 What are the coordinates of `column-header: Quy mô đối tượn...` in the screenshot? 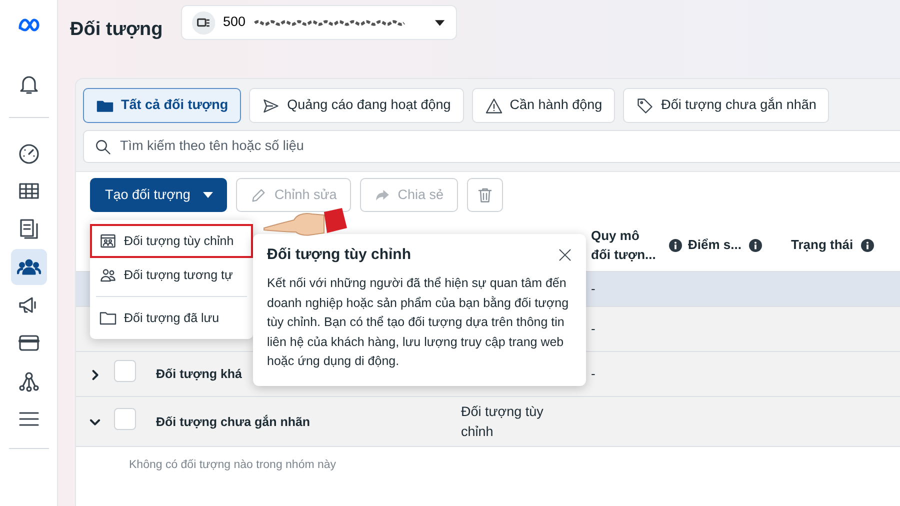 It's located at (624, 245).